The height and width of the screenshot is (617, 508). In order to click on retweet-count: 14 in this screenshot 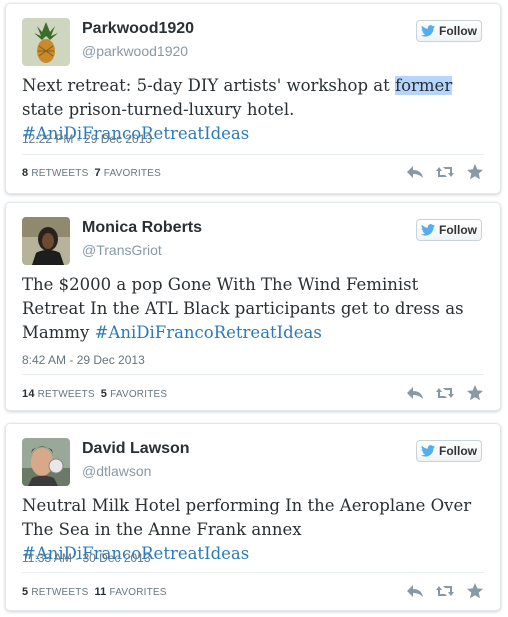, I will do `click(28, 394)`.